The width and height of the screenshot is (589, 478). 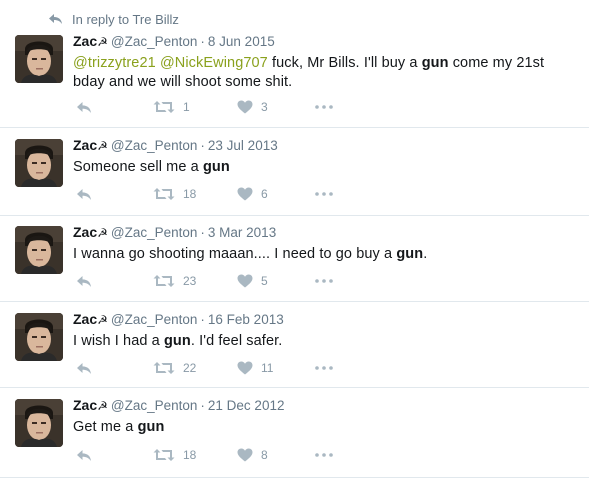 I want to click on tweet-header: Zac☭ @Zac_Penton · 21 Dec 2012, so click(x=326, y=406).